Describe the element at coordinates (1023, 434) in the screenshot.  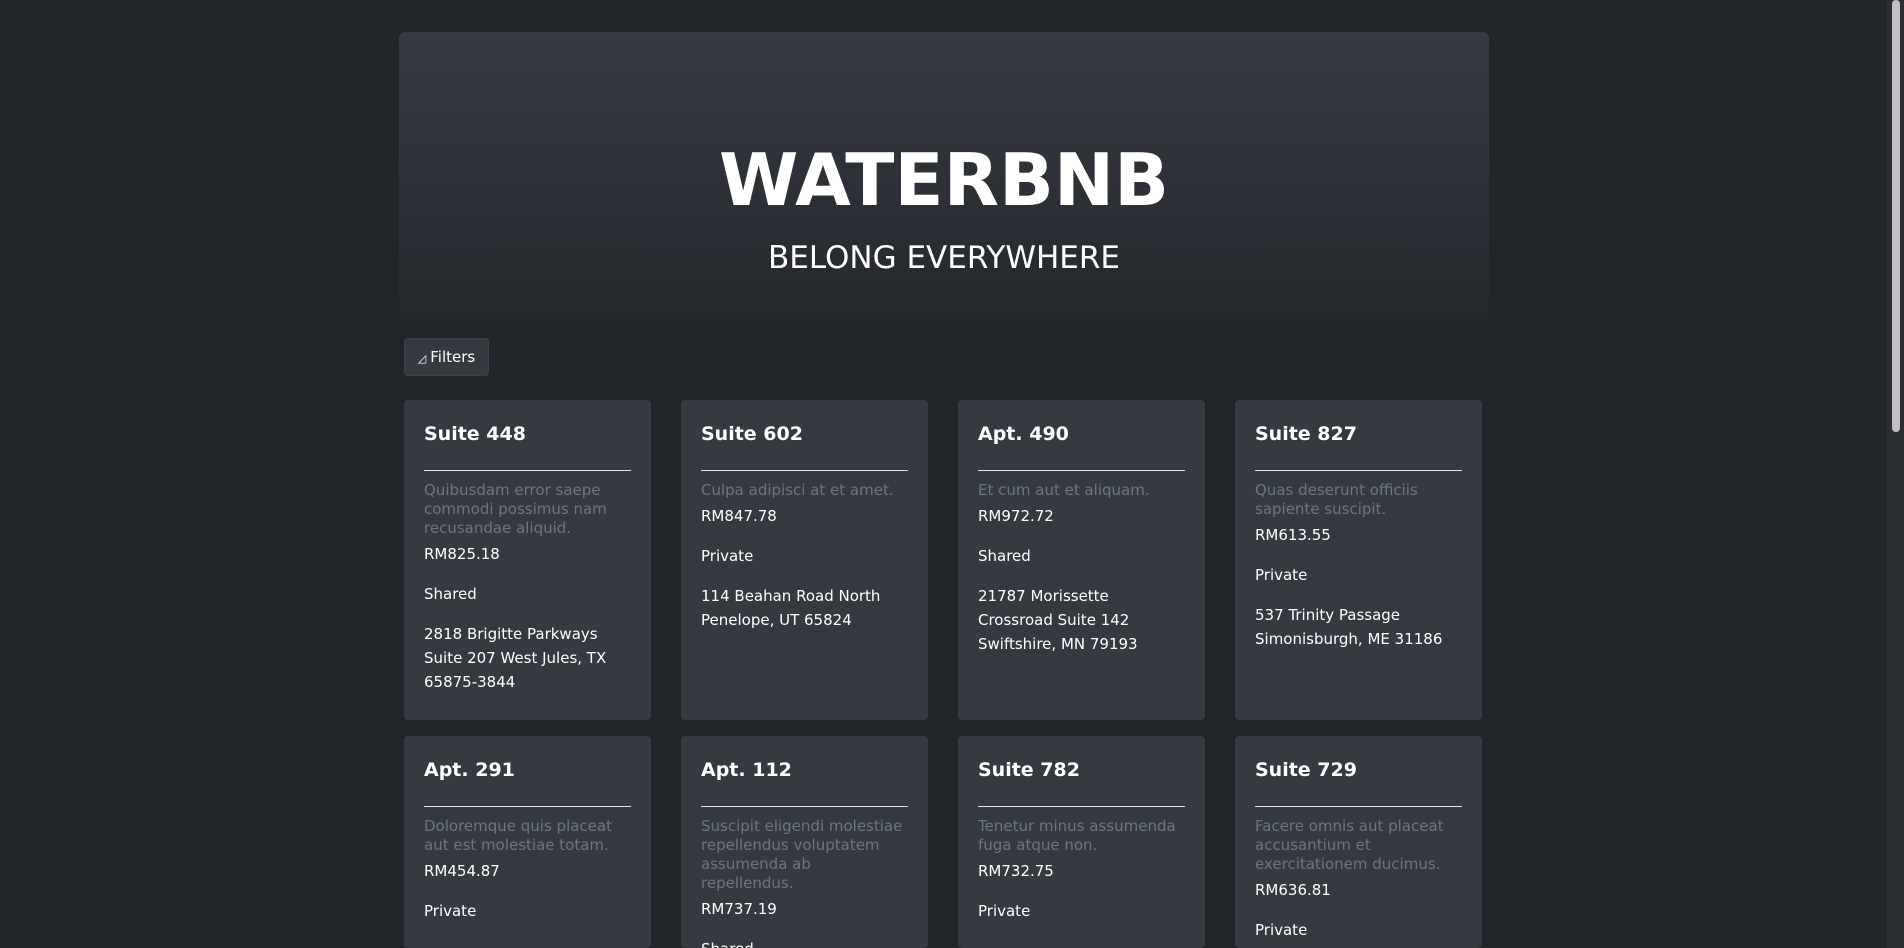
I see `listing-name: Apt. 490` at that location.